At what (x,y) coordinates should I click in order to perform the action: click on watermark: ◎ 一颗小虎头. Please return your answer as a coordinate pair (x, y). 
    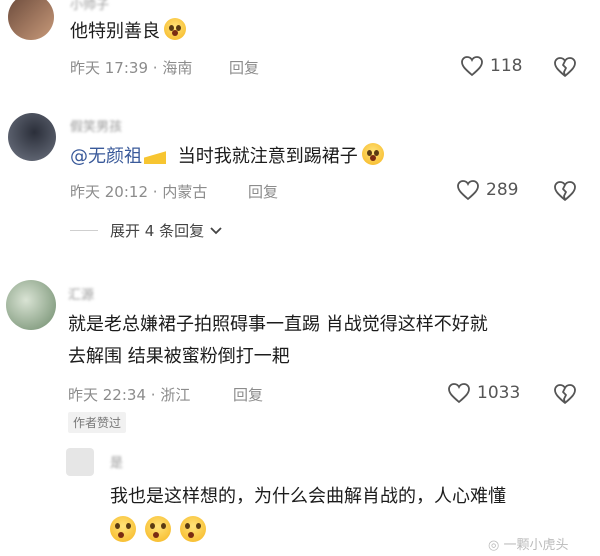
    Looking at the image, I should click on (528, 545).